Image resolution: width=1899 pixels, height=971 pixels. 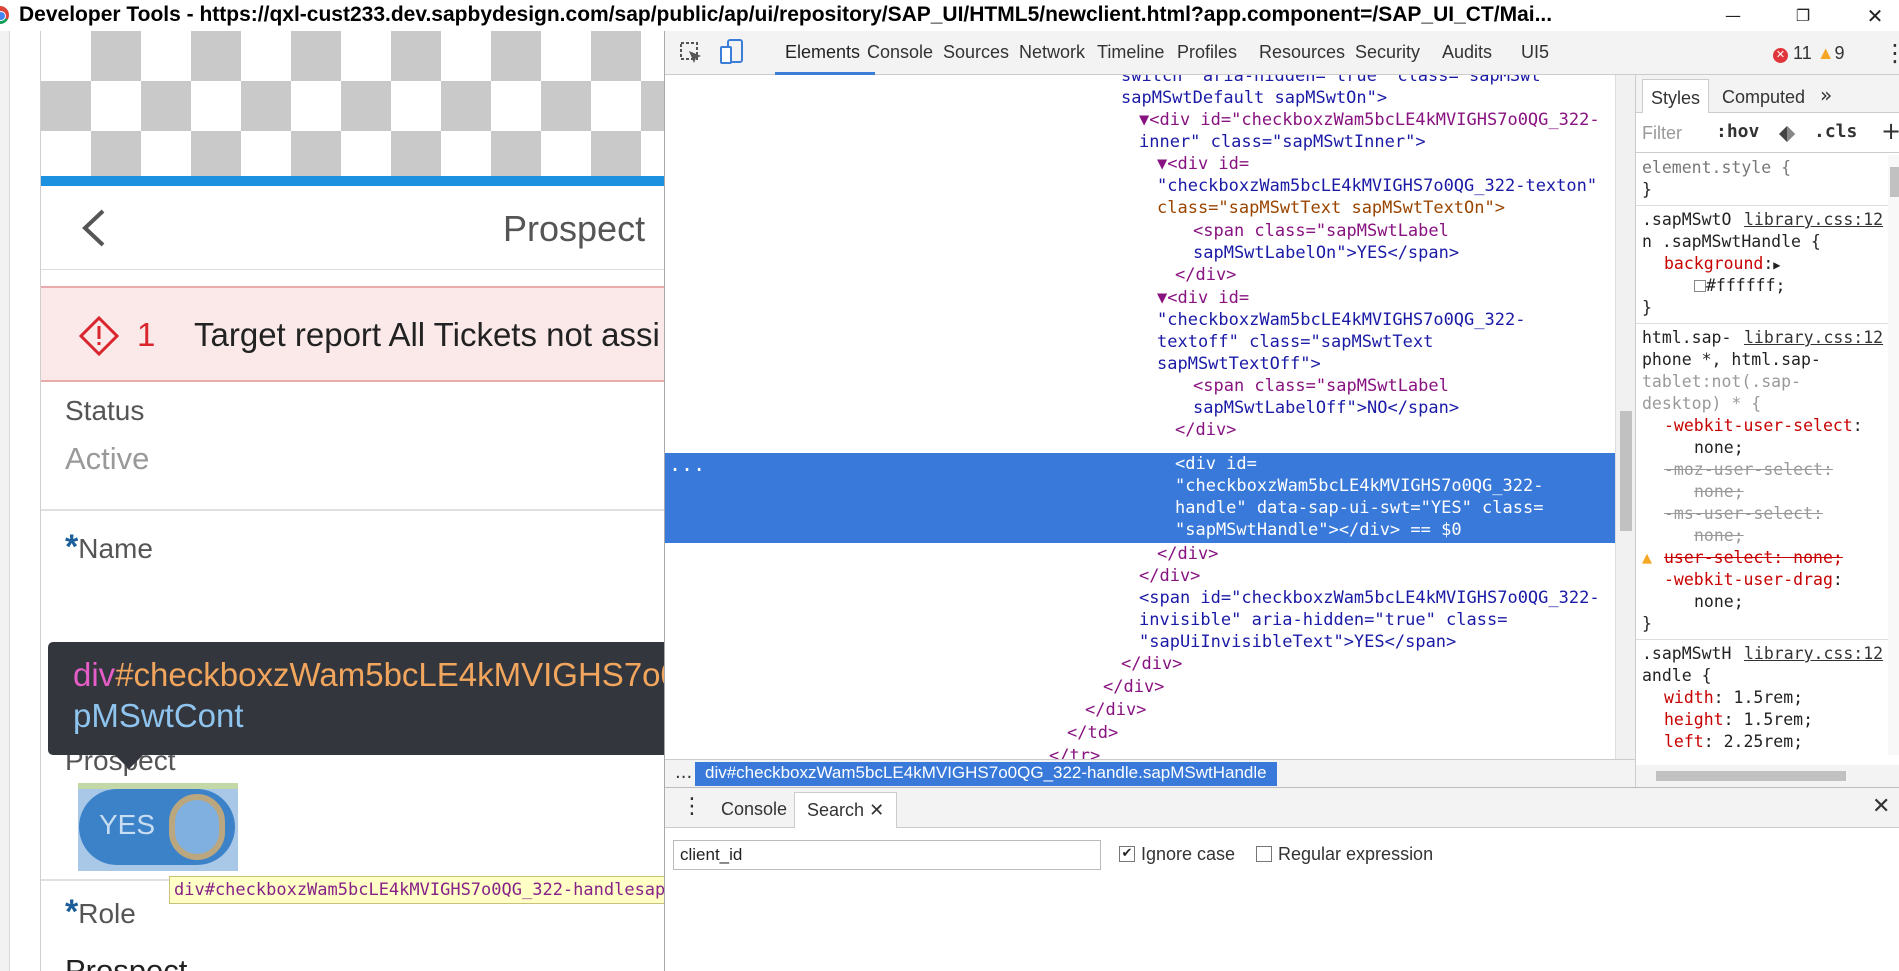 I want to click on dom-line: "checkboxzWam5bcLE4kMVIGHS7o0QG_322-, so click(x=1341, y=320).